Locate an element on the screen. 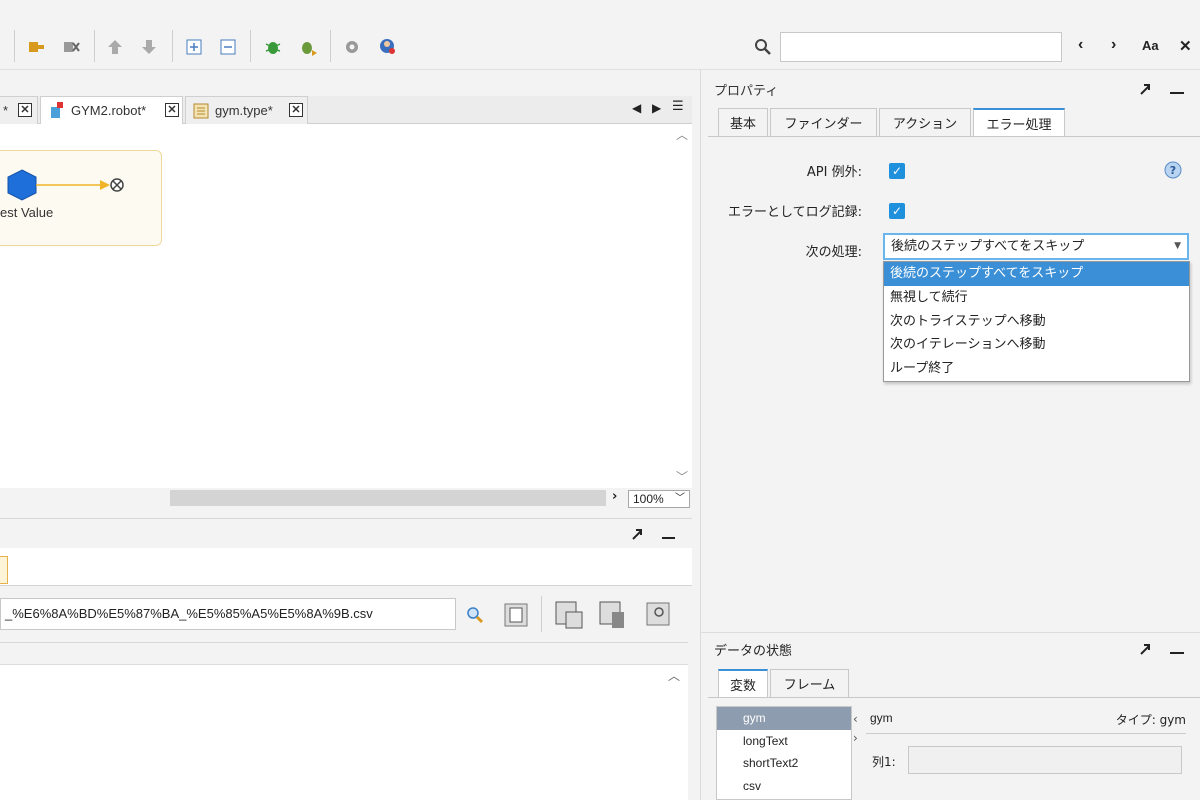 The width and height of the screenshot is (1200, 800). column-1-label: 列1: is located at coordinates (884, 762).